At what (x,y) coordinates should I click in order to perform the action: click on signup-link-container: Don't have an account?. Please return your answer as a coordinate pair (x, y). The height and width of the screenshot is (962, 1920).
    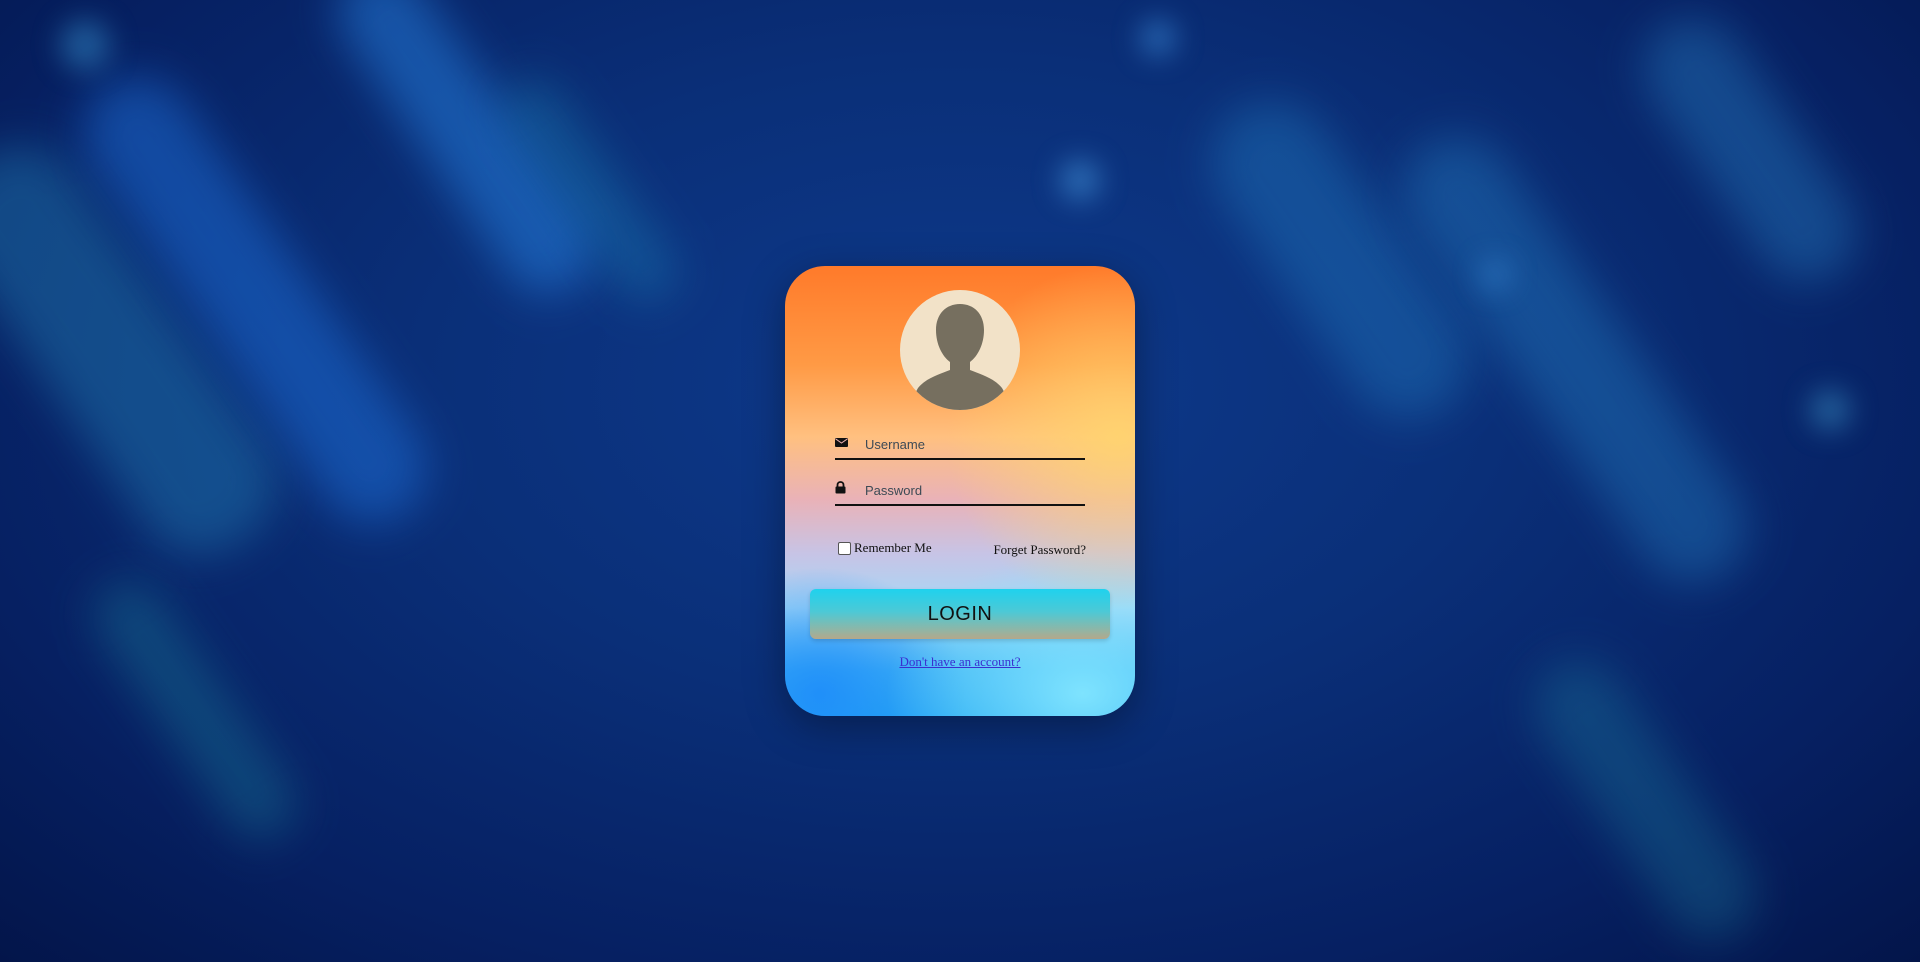
    Looking at the image, I should click on (960, 662).